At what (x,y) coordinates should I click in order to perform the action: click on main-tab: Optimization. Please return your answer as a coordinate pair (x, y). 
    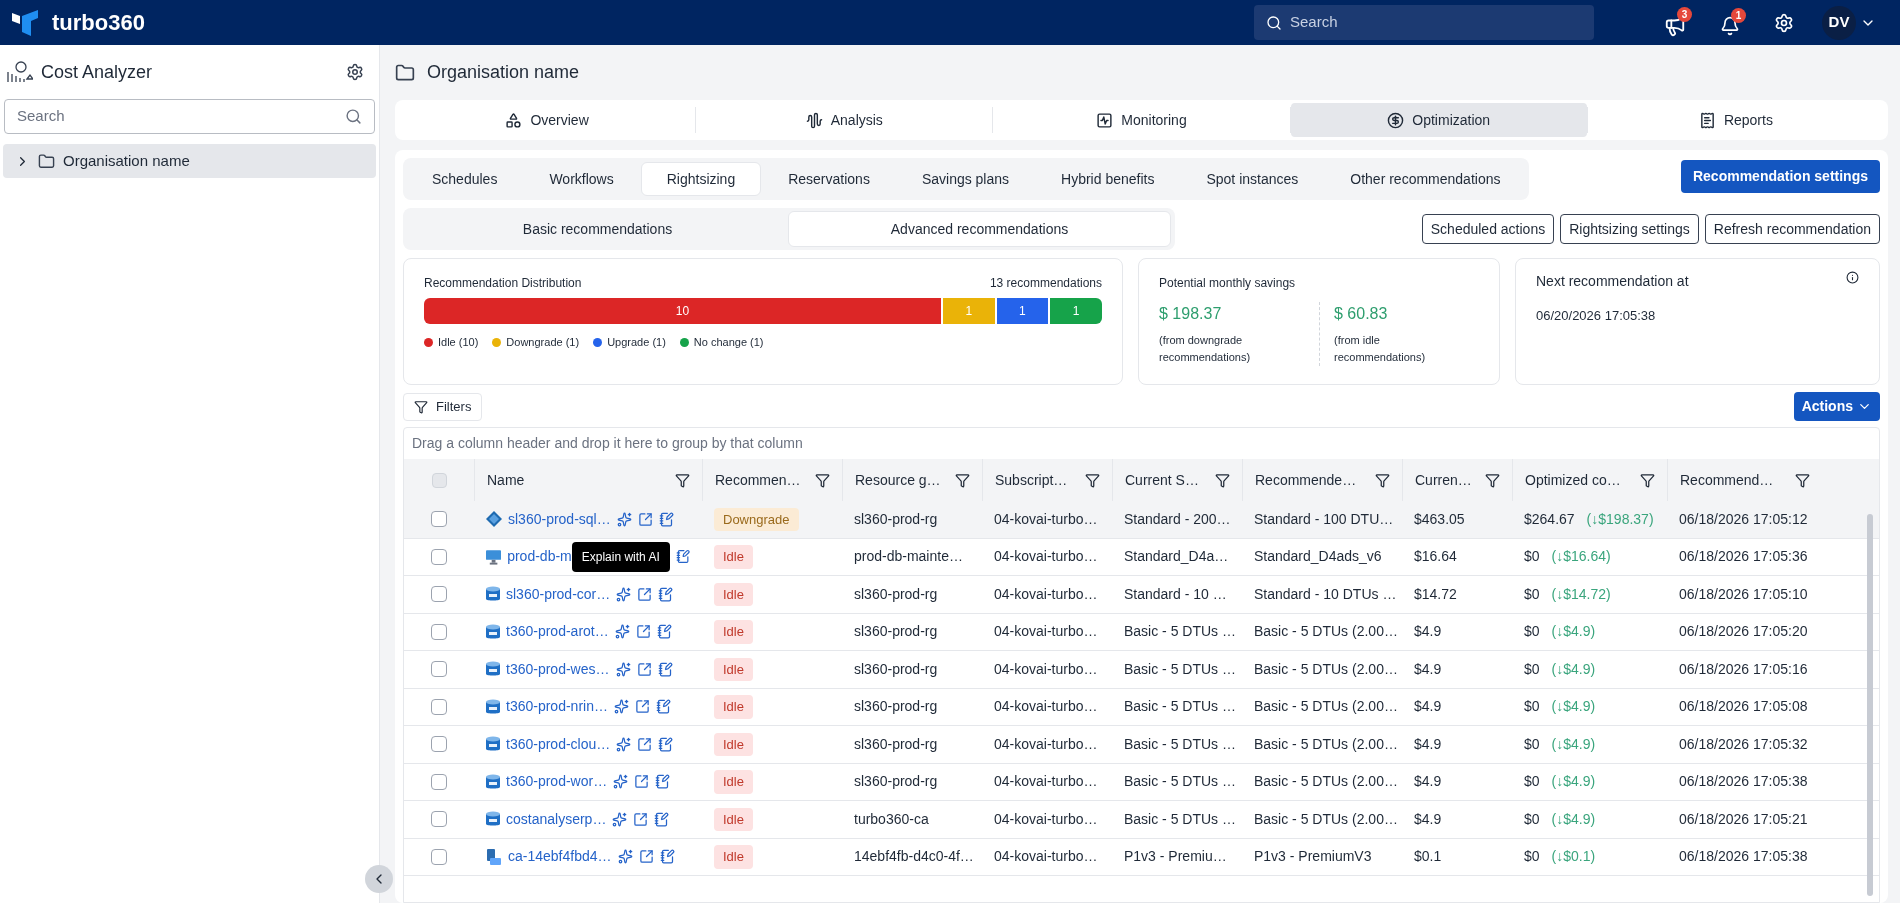
    Looking at the image, I should click on (1438, 120).